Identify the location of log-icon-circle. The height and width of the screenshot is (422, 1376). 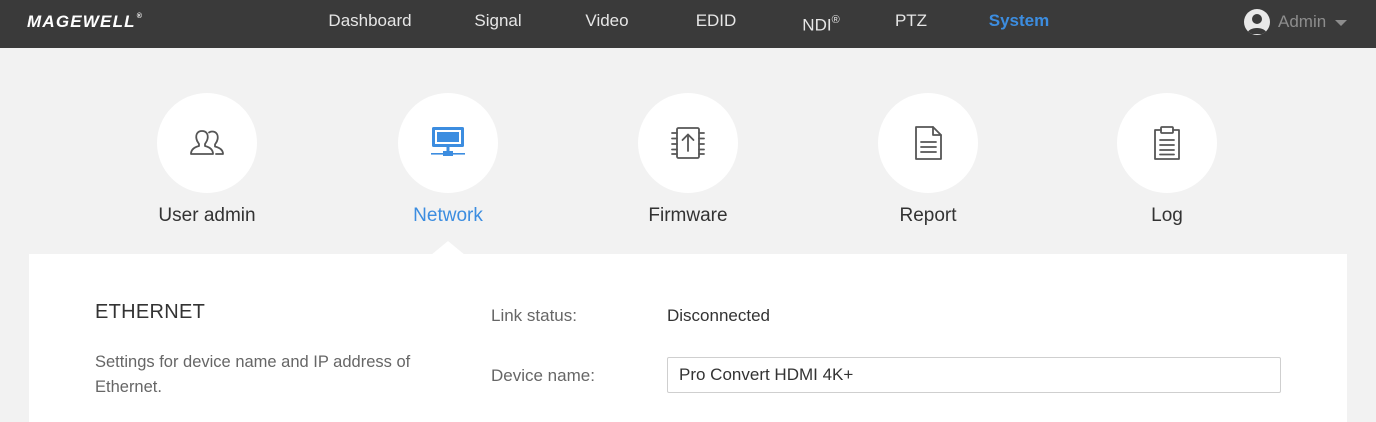
(1167, 143).